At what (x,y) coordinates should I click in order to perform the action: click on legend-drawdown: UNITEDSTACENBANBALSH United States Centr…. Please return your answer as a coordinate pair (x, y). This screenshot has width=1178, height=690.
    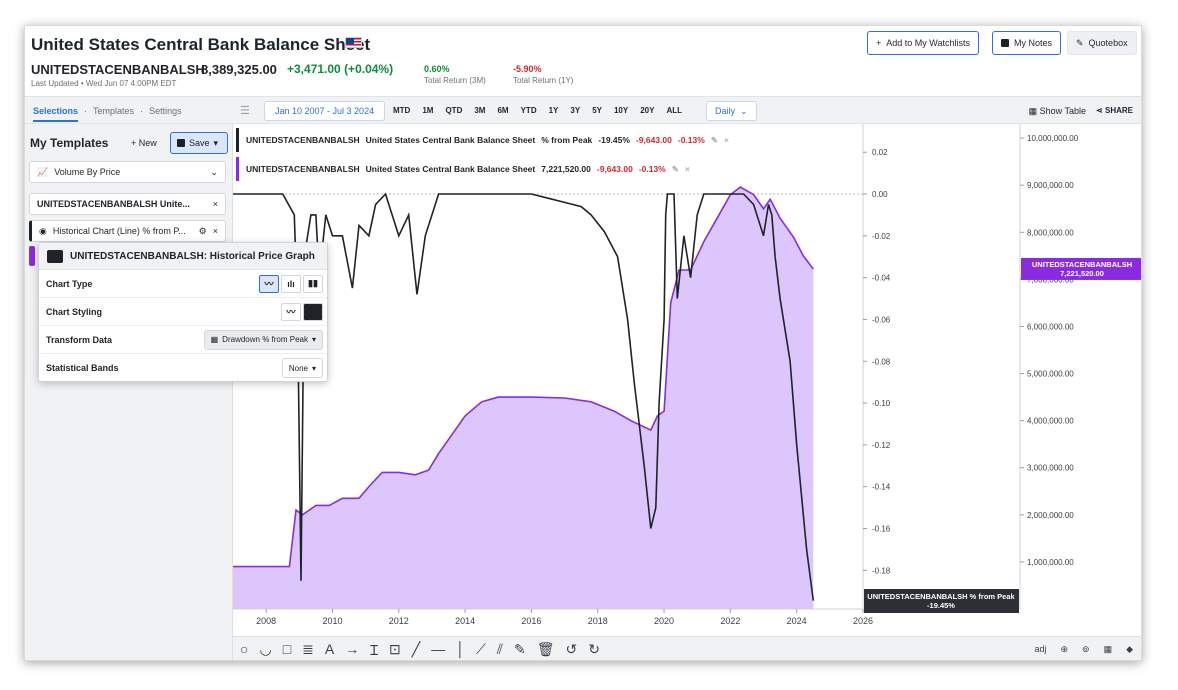
    Looking at the image, I should click on (486, 140).